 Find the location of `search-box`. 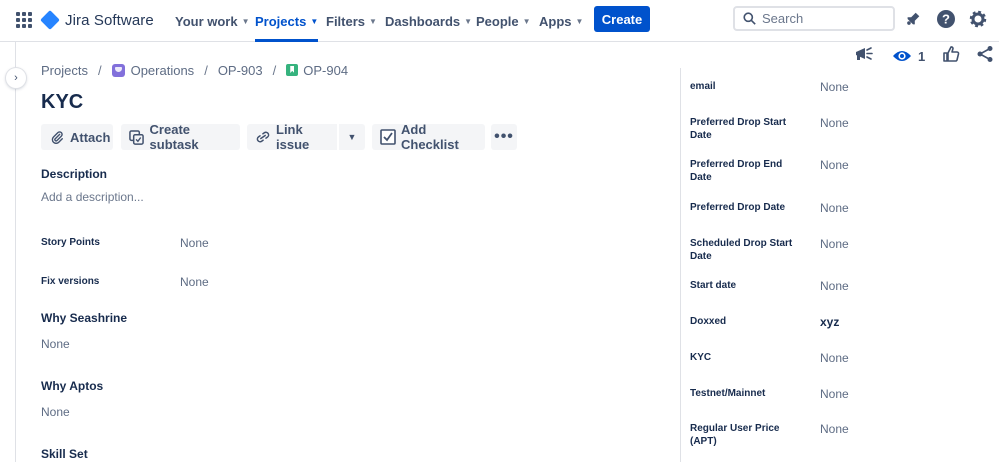

search-box is located at coordinates (814, 18).